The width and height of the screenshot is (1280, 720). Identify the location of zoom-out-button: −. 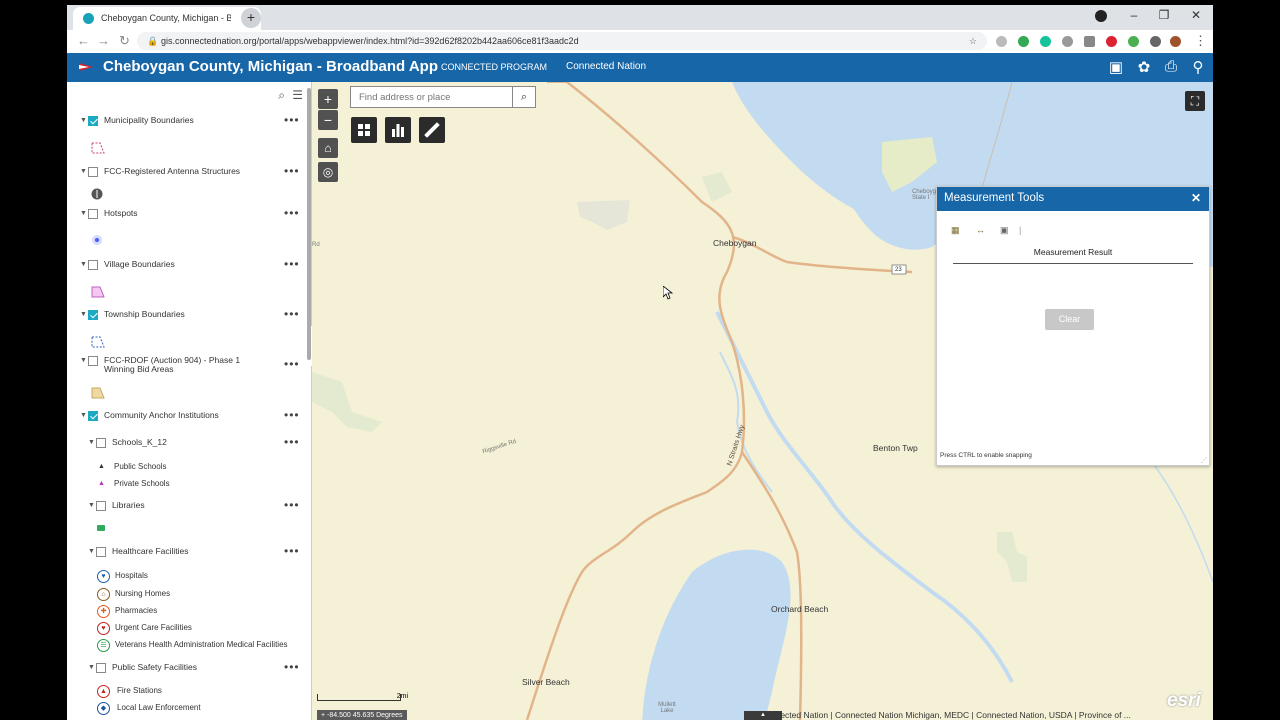
(328, 120).